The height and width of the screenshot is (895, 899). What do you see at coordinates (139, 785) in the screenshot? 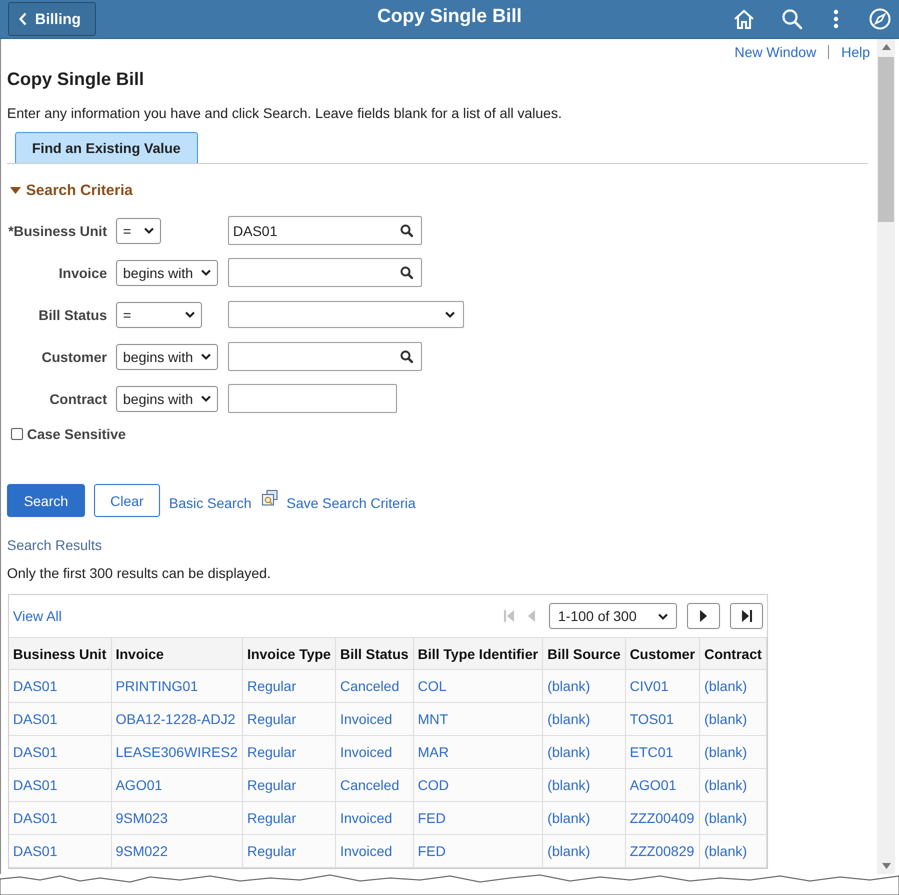
I see `table-link: AGO01` at bounding box center [139, 785].